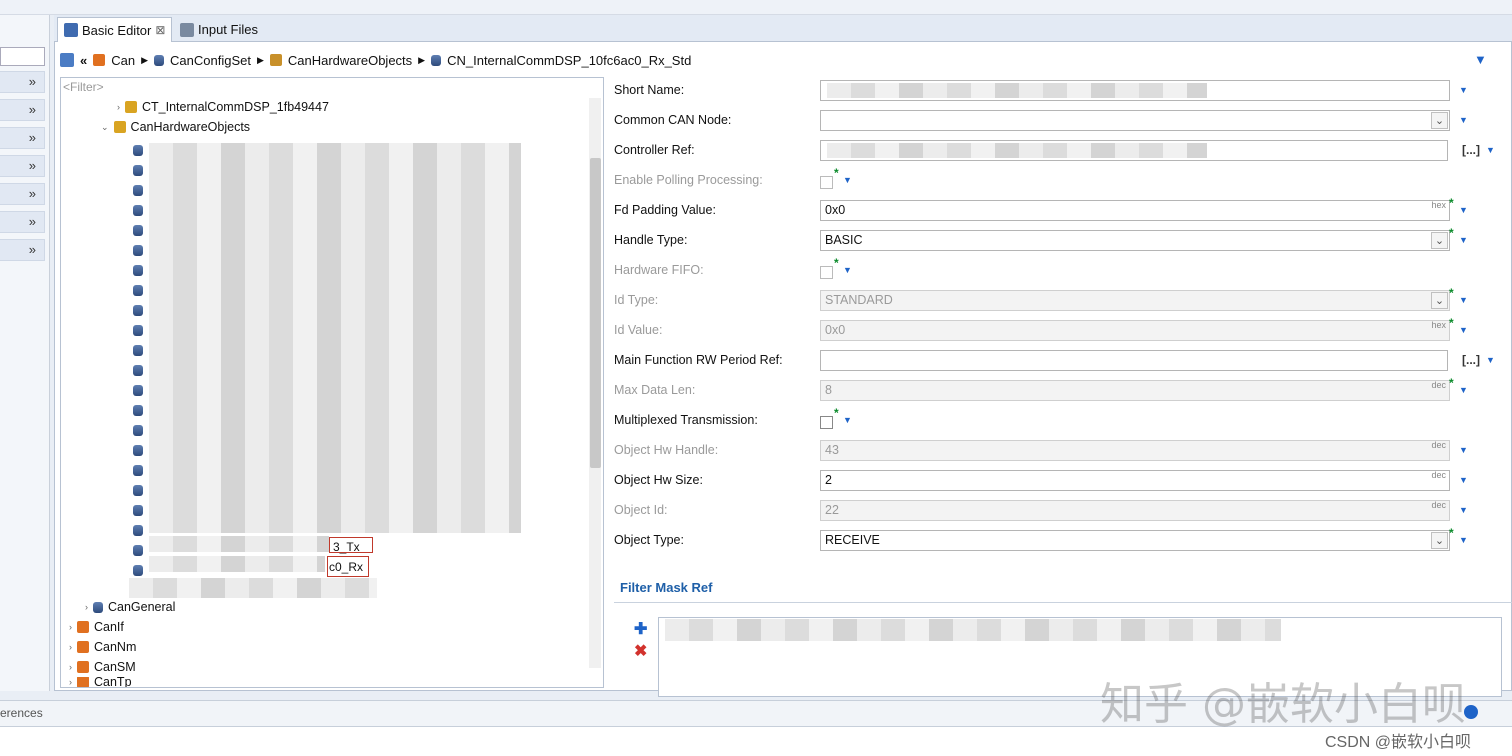  What do you see at coordinates (595, 313) in the screenshot?
I see `tree-scrollbar-thumb` at bounding box center [595, 313].